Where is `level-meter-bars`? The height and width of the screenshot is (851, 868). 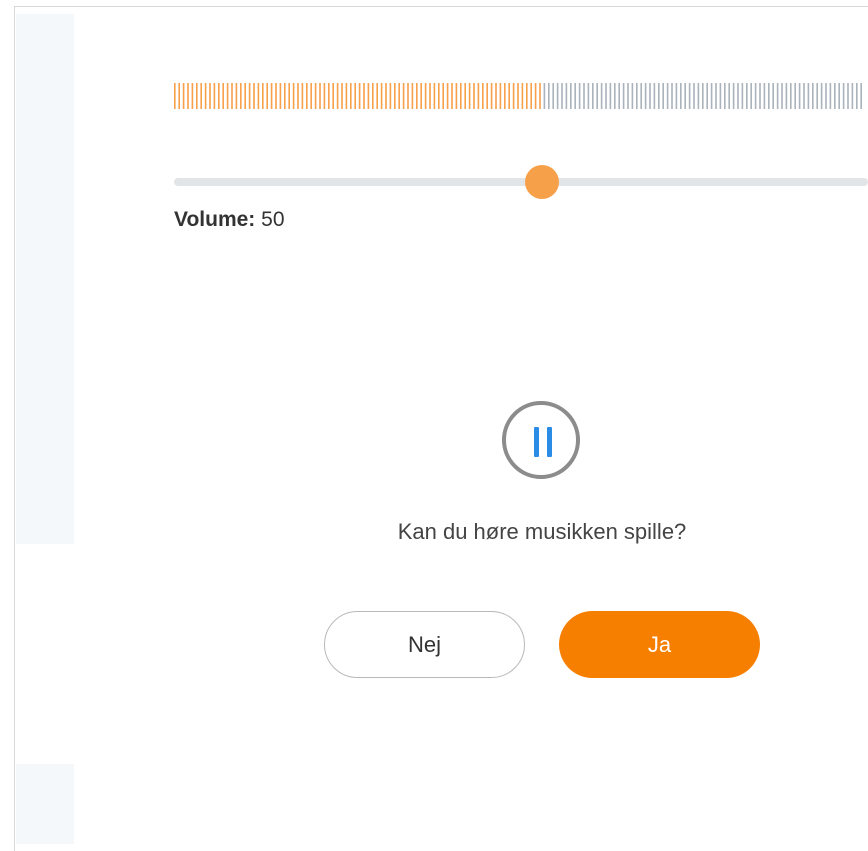 level-meter-bars is located at coordinates (518, 96).